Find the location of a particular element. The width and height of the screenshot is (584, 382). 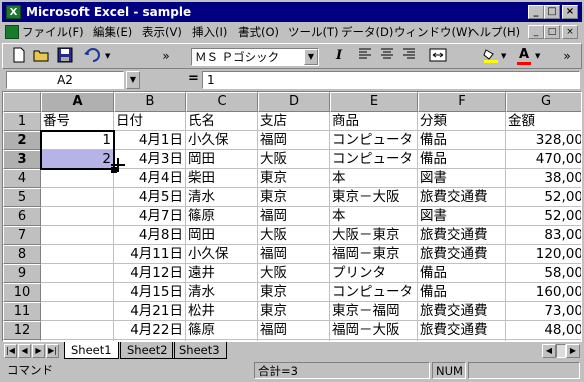

cell-a10 is located at coordinates (77, 292).